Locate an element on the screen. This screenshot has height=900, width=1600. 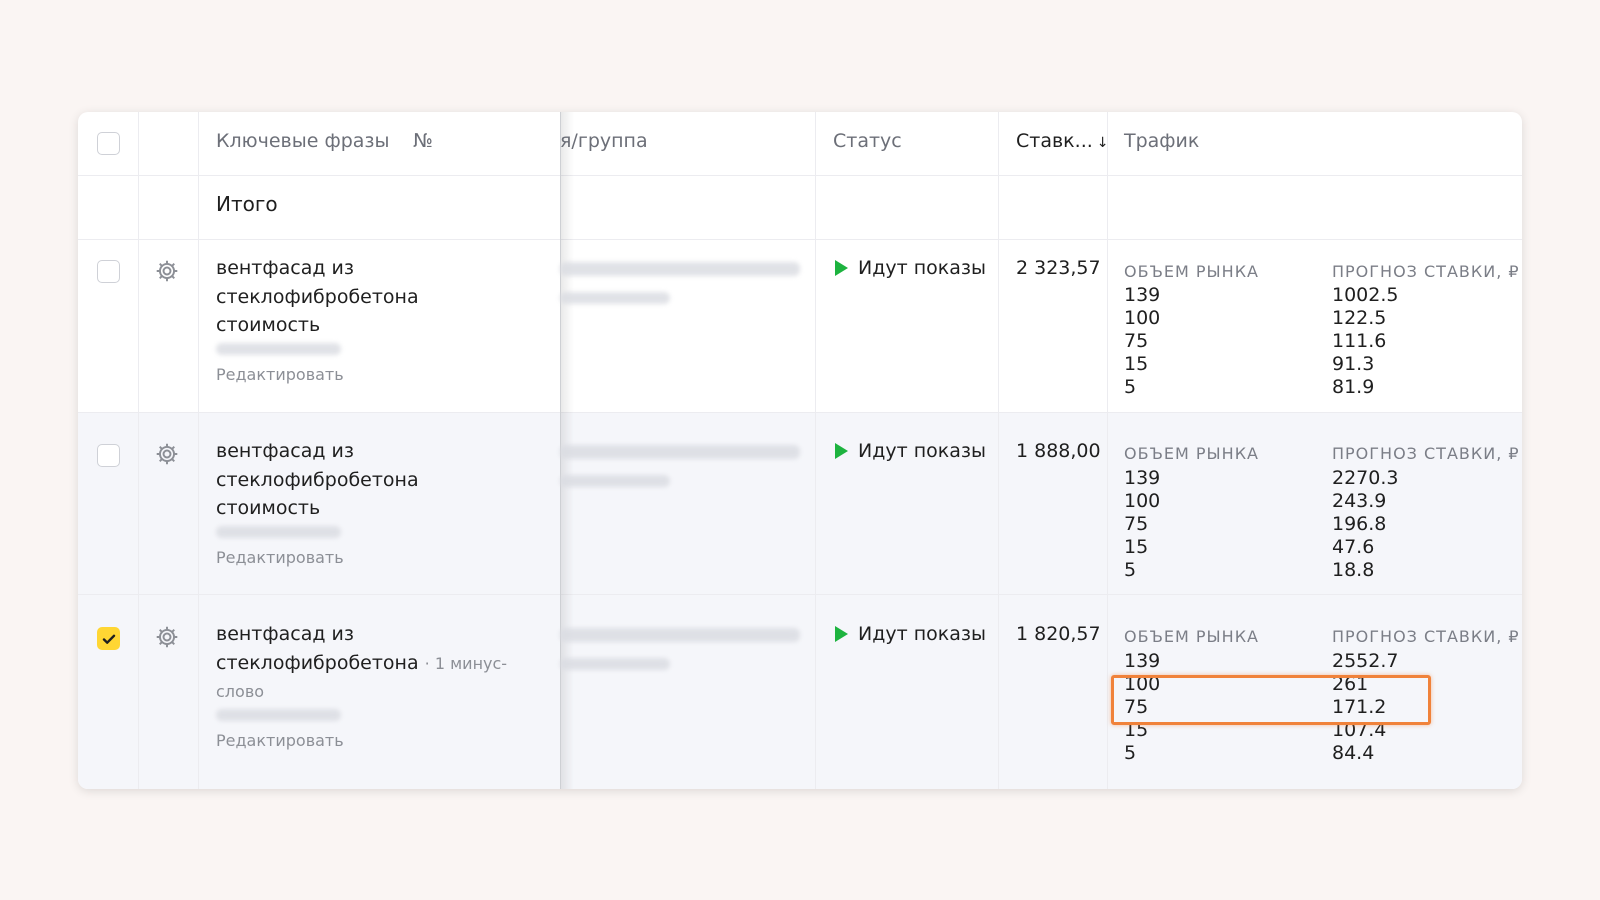
forecast-value: 91.3 is located at coordinates (1353, 364).